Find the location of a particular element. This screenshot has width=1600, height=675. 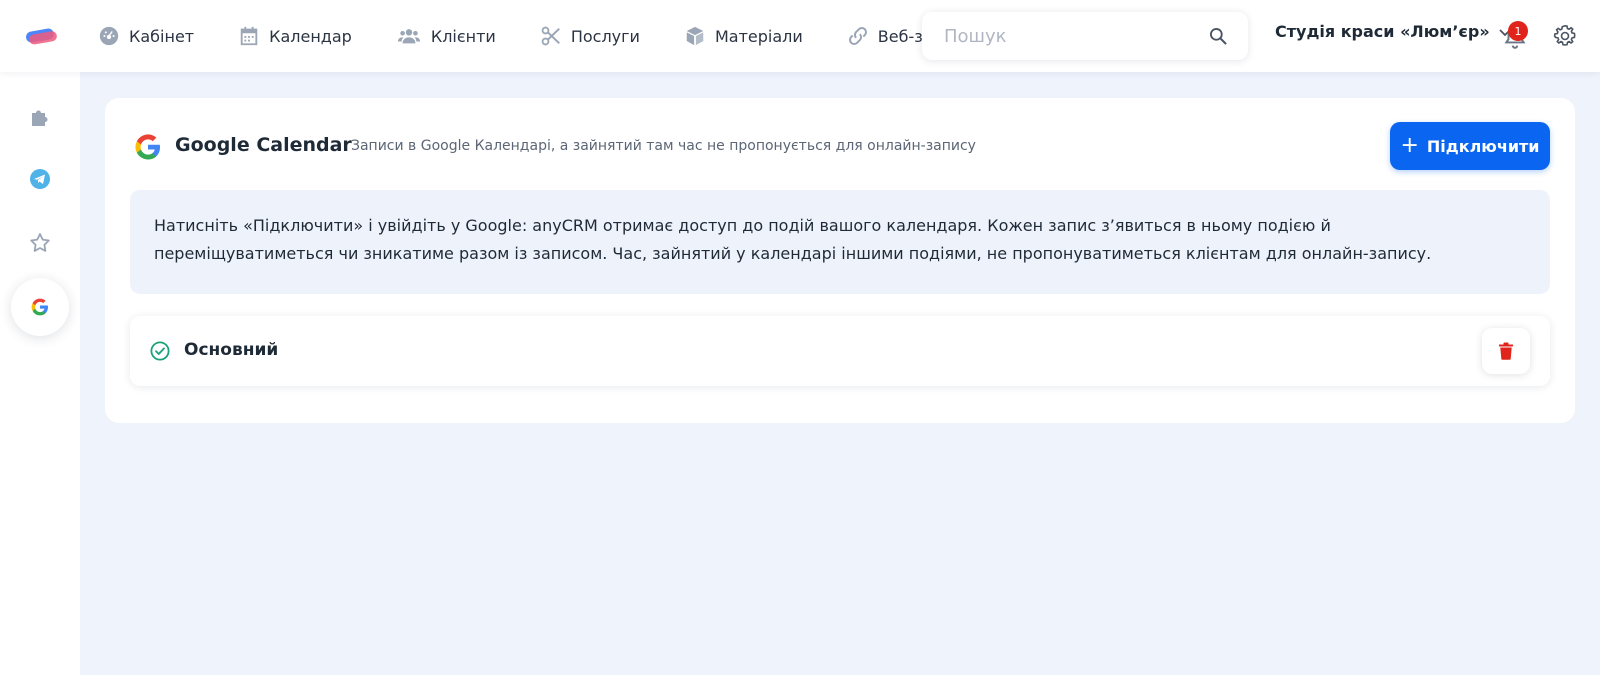

nav-item-materials: Матеріали is located at coordinates (743, 36).